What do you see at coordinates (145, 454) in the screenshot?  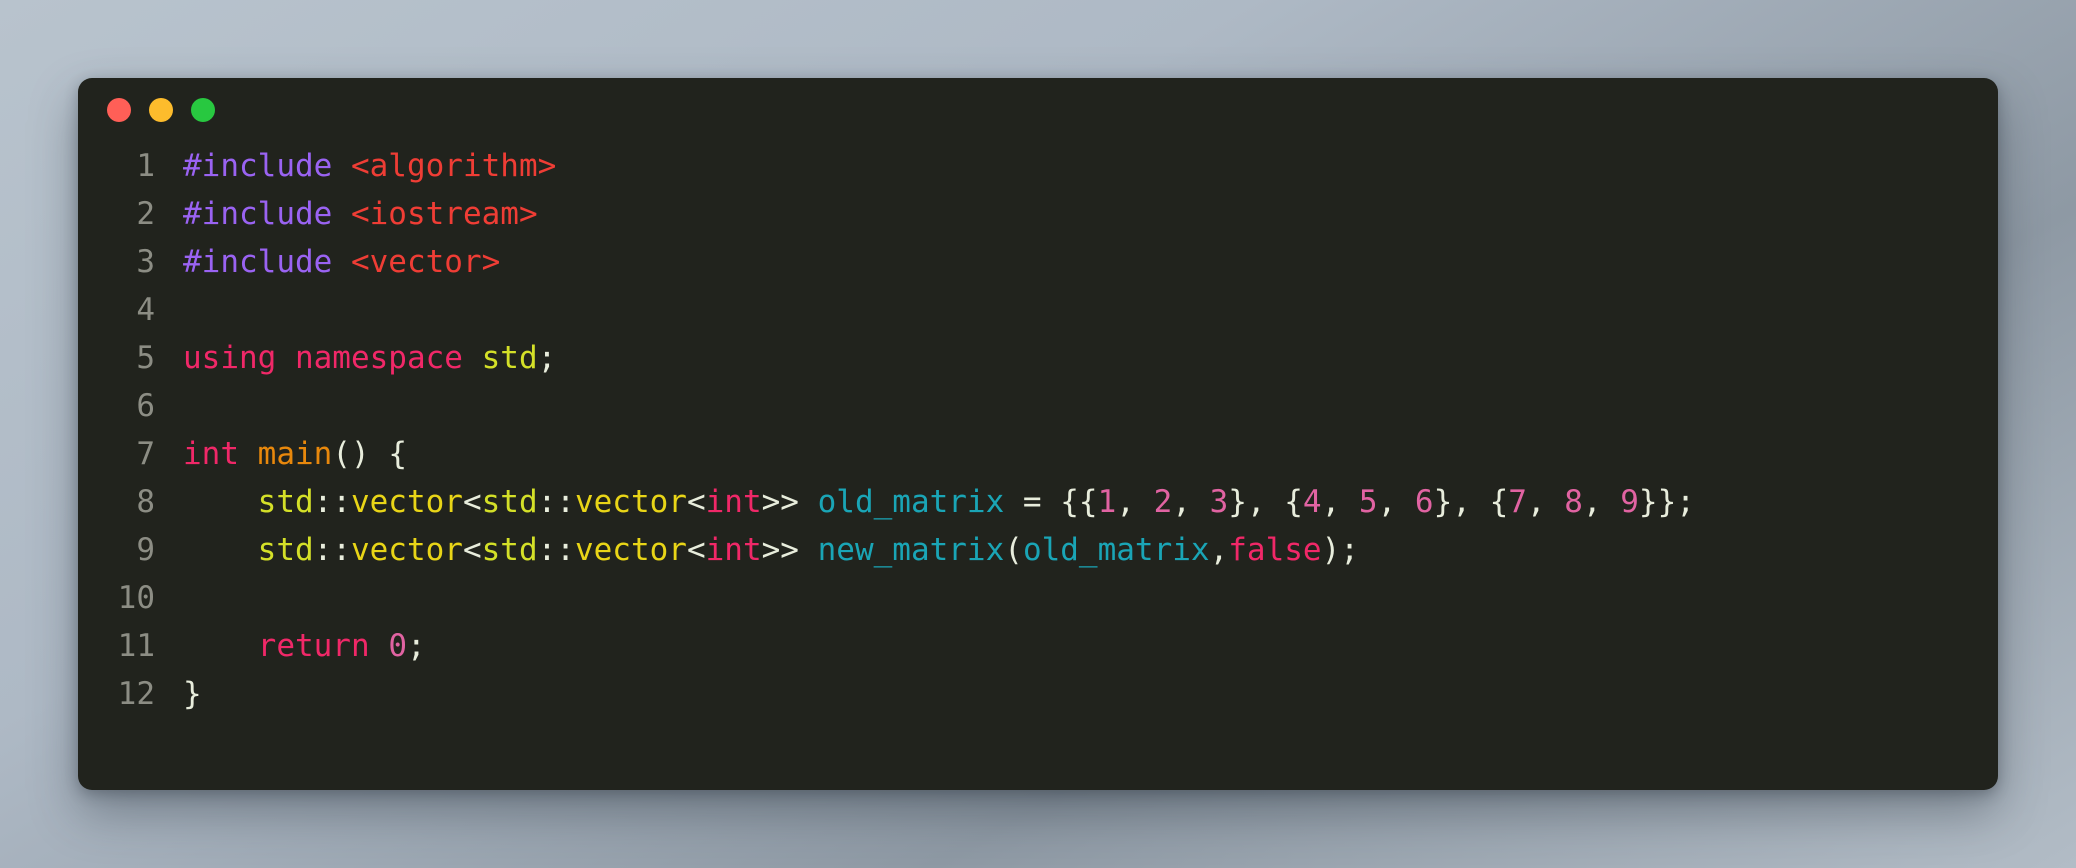 I see `line-number: 7` at bounding box center [145, 454].